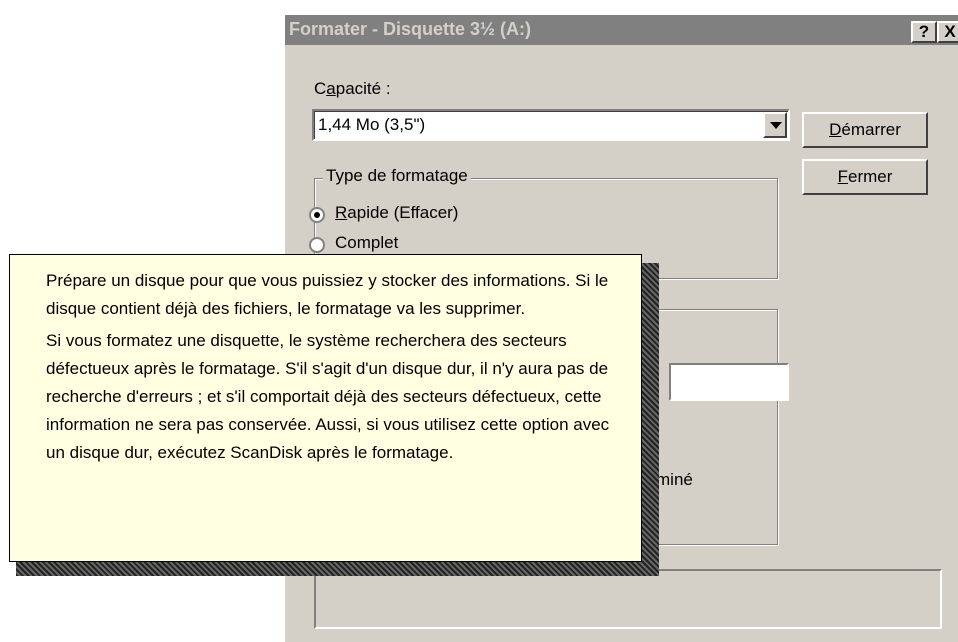 The width and height of the screenshot is (958, 642). I want to click on dropdown-arrow-icon, so click(775, 125).